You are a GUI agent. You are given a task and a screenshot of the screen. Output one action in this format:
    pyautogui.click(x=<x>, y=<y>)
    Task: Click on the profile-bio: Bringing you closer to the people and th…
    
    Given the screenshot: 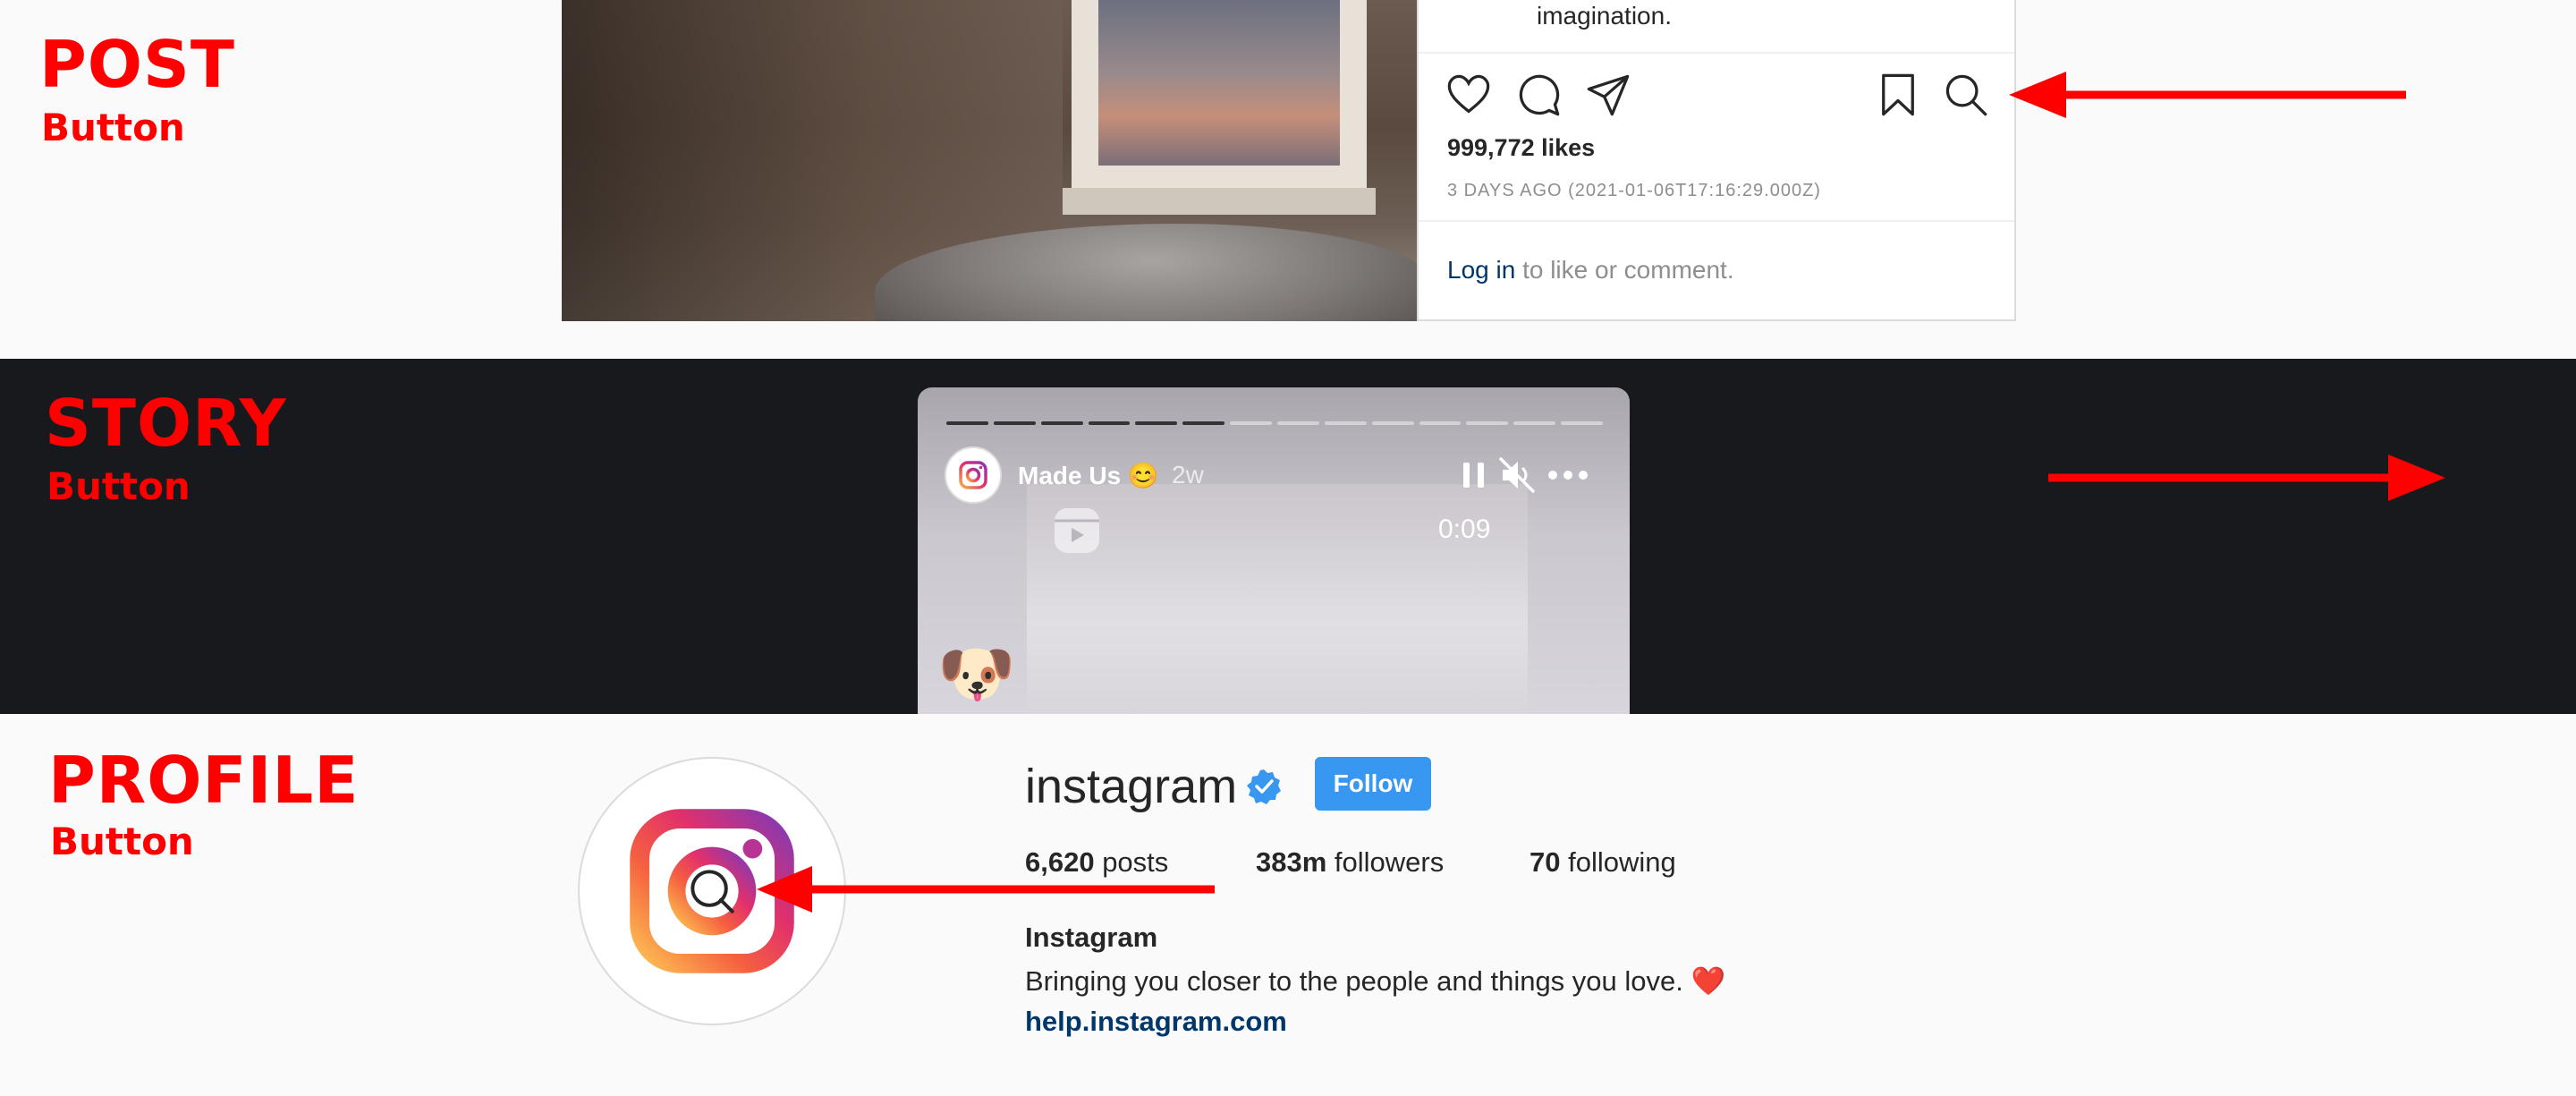 What is the action you would take?
    pyautogui.click(x=1375, y=981)
    